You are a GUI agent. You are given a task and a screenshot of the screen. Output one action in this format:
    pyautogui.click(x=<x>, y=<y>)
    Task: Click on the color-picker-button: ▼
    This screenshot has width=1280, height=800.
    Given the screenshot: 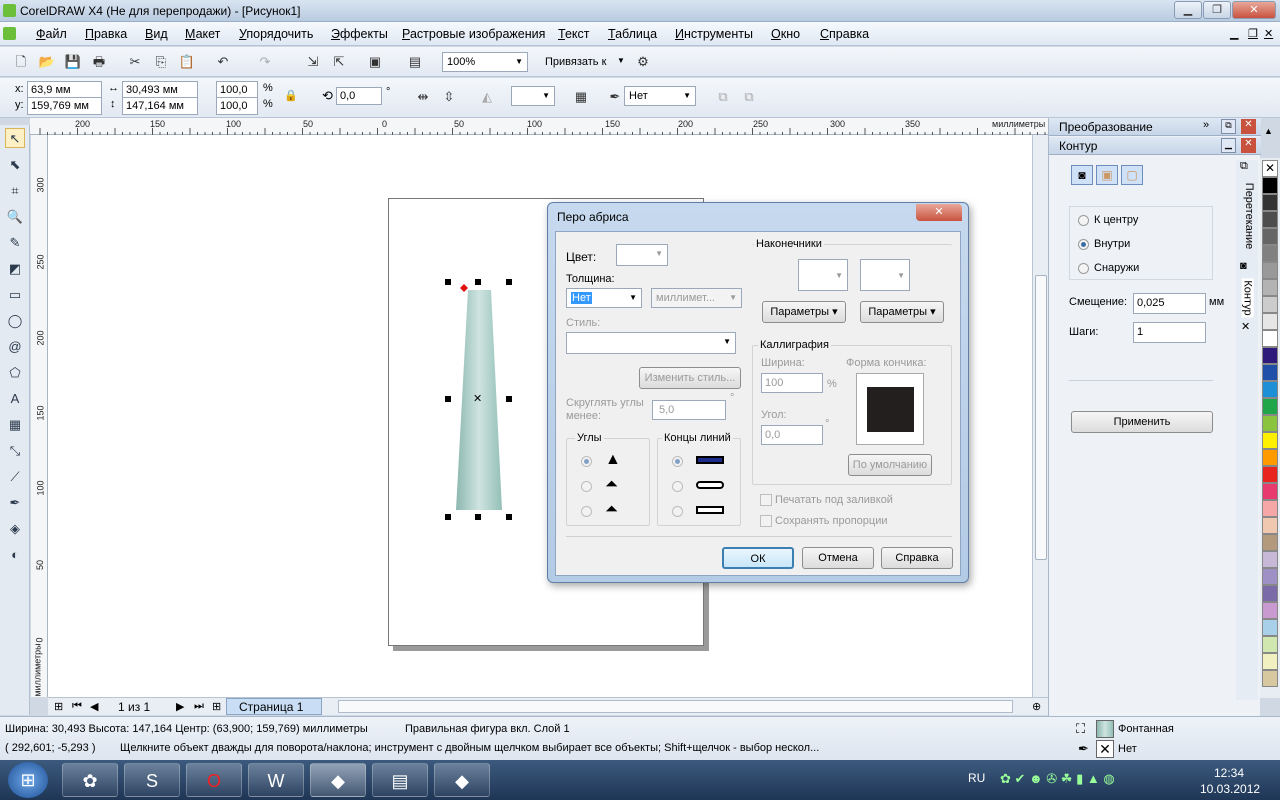 What is the action you would take?
    pyautogui.click(x=642, y=255)
    